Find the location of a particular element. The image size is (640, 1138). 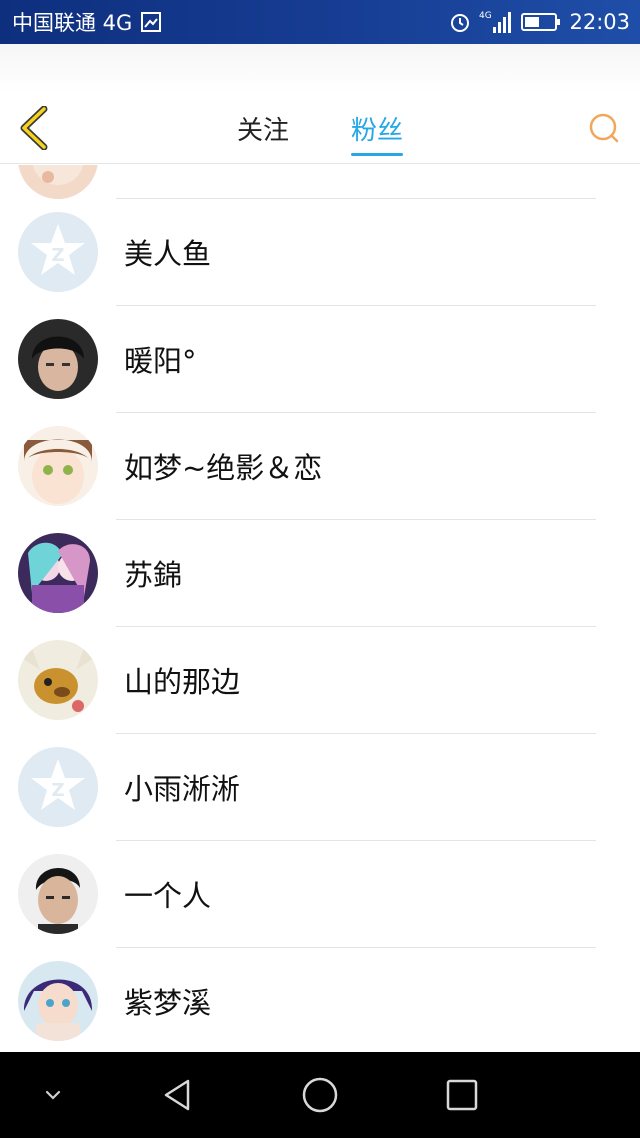

svg-text: 4G is located at coordinates (485, 16).